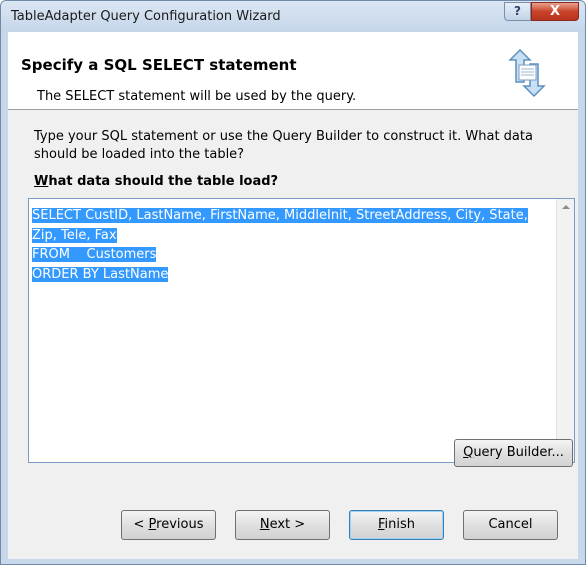  Describe the element at coordinates (159, 65) in the screenshot. I see `page-title: Specify a SQL SELECT statement` at that location.